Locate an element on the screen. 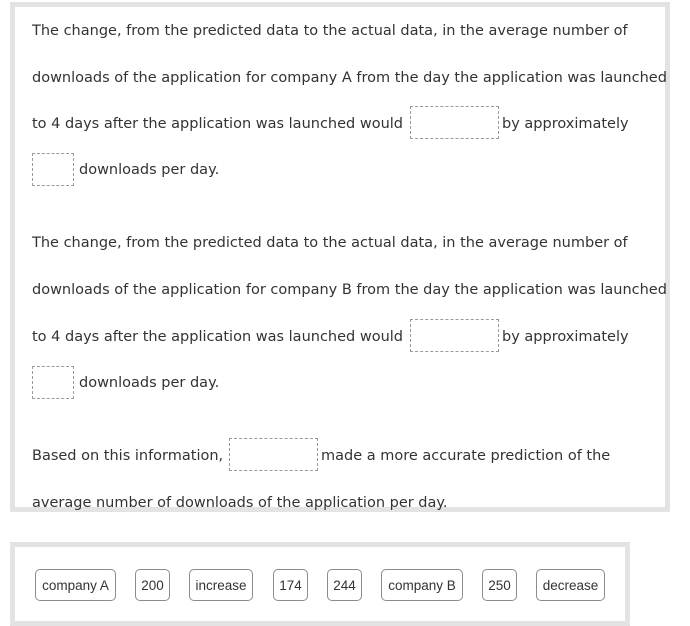 The image size is (690, 626). conclusion-line-1-before: Based on this information, is located at coordinates (128, 456).